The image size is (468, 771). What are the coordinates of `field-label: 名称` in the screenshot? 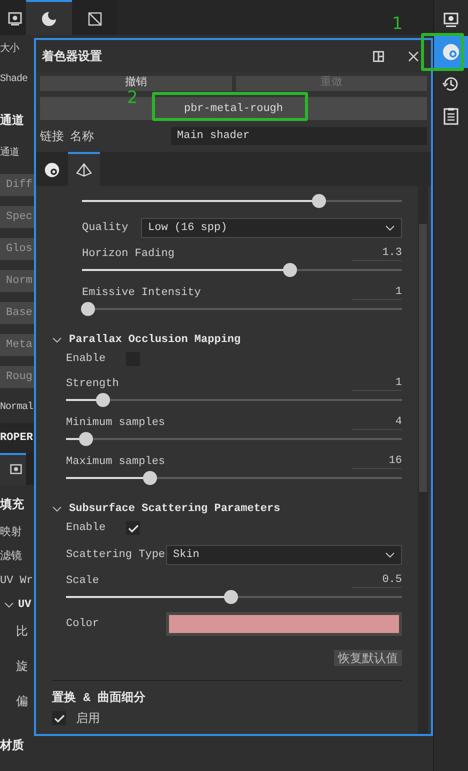 It's located at (82, 136).